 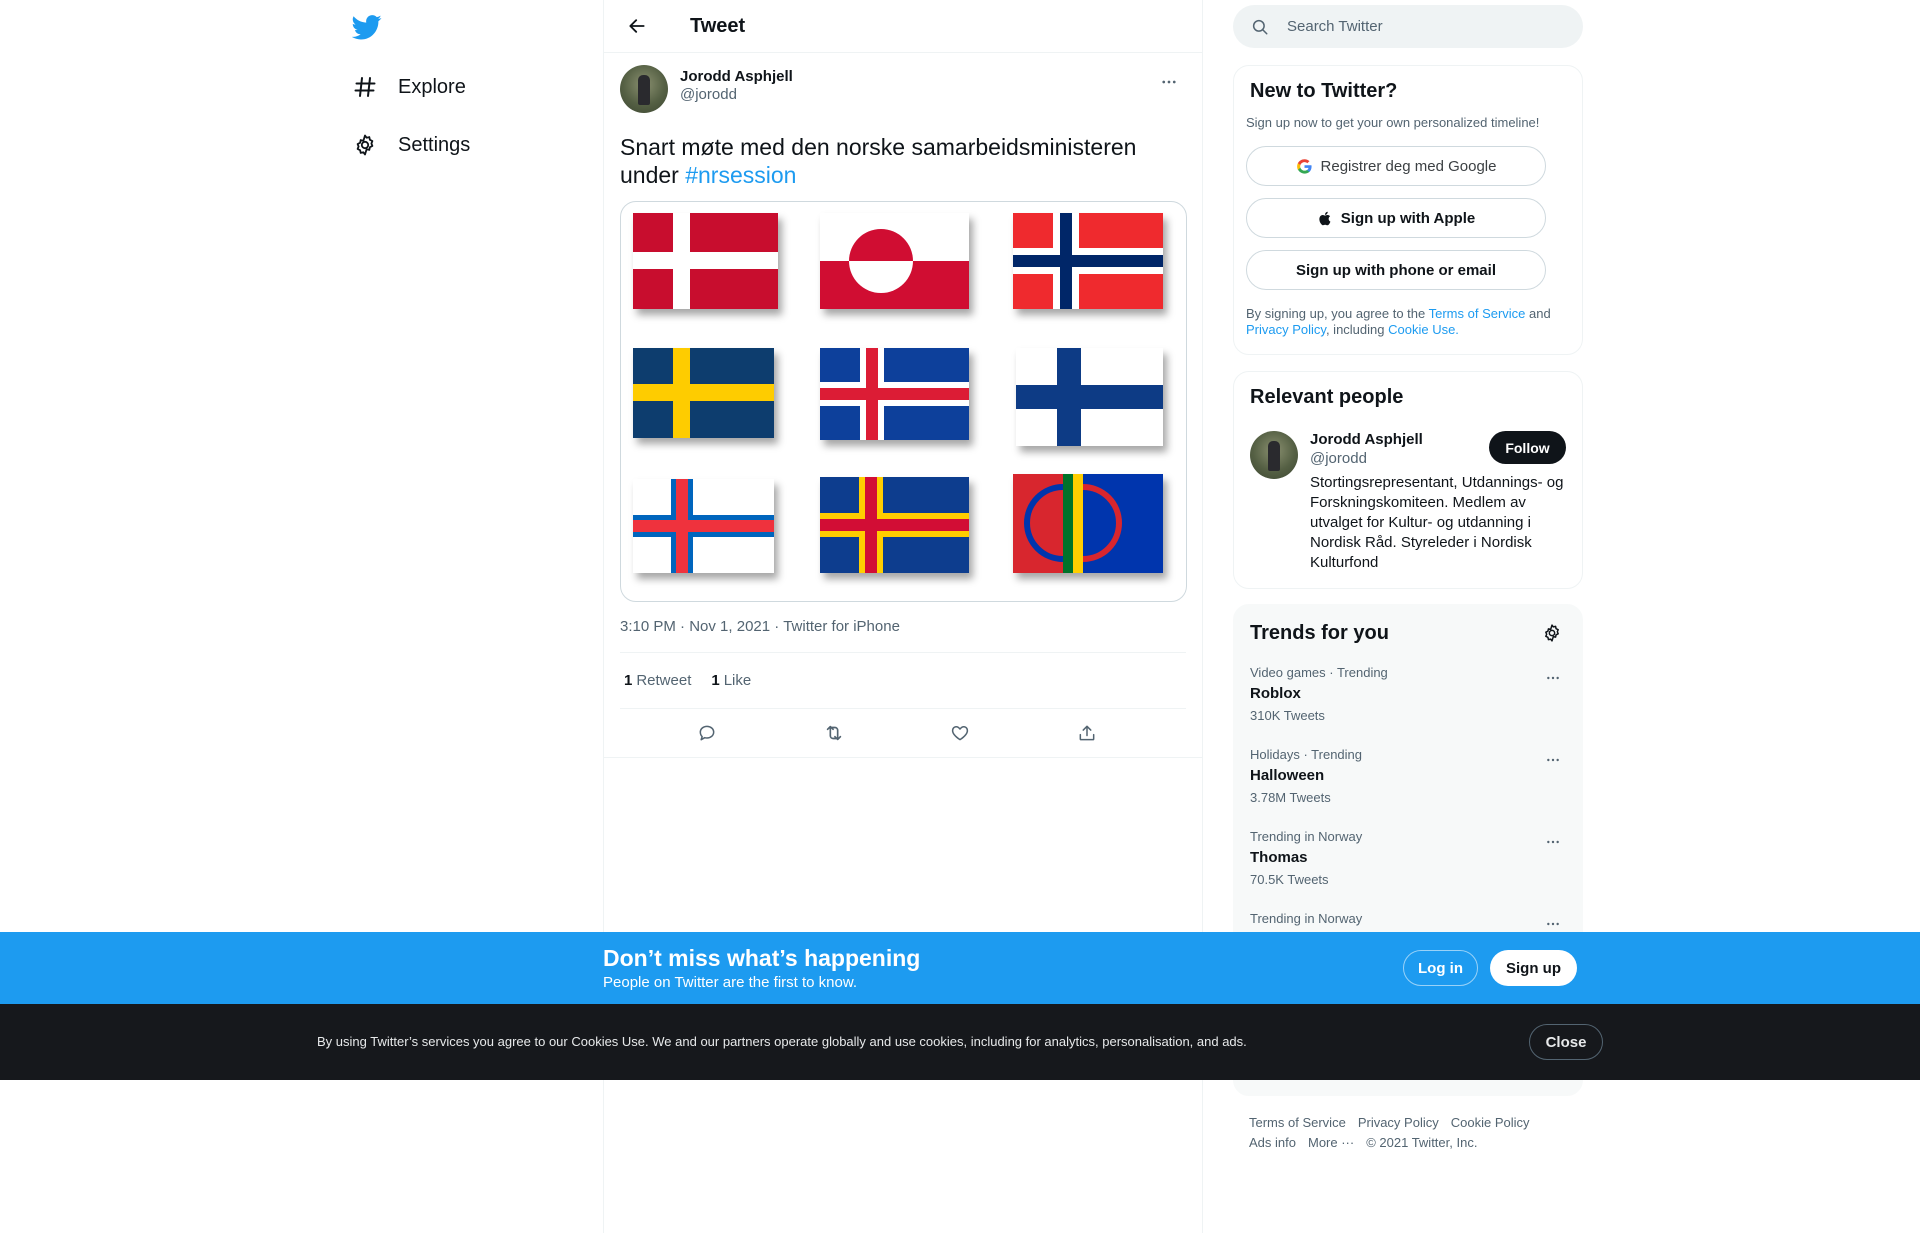 I want to click on flag-denmark, so click(x=705, y=261).